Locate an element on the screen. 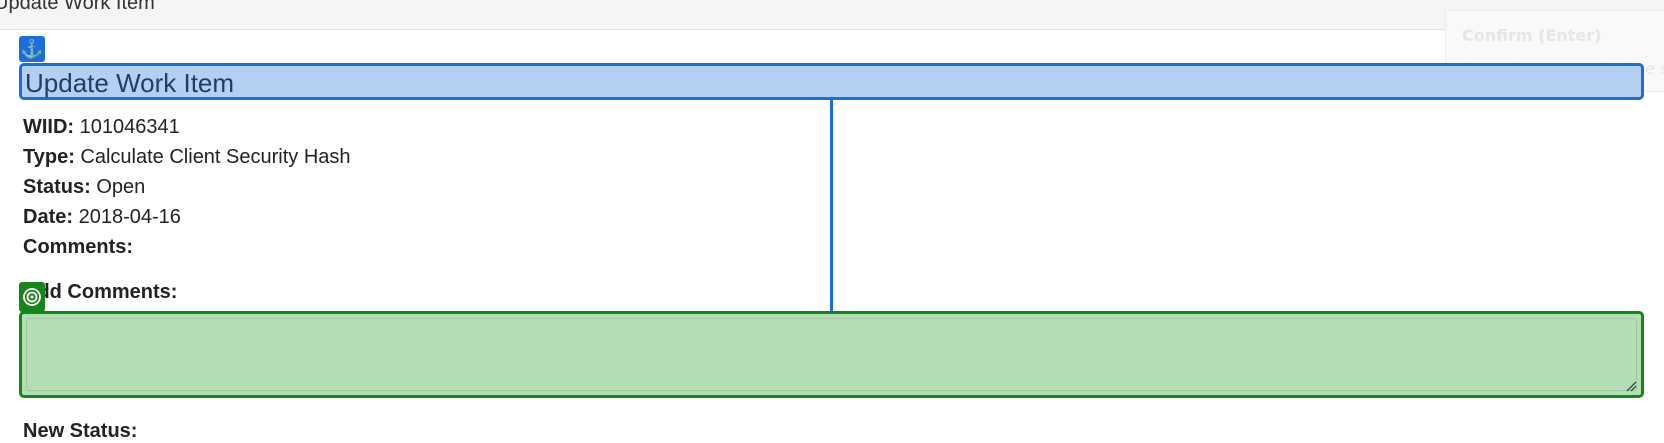 The image size is (1664, 443). window-titlebar: Update Work Item is located at coordinates (832, 15).